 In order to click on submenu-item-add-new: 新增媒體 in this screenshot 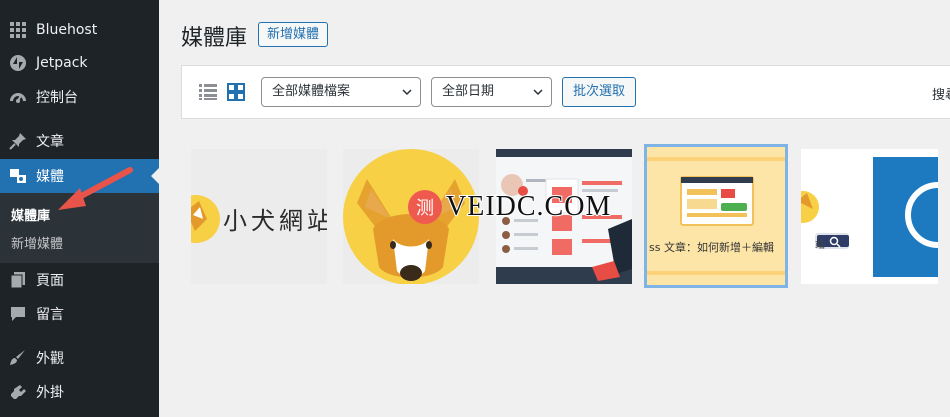, I will do `click(37, 242)`.